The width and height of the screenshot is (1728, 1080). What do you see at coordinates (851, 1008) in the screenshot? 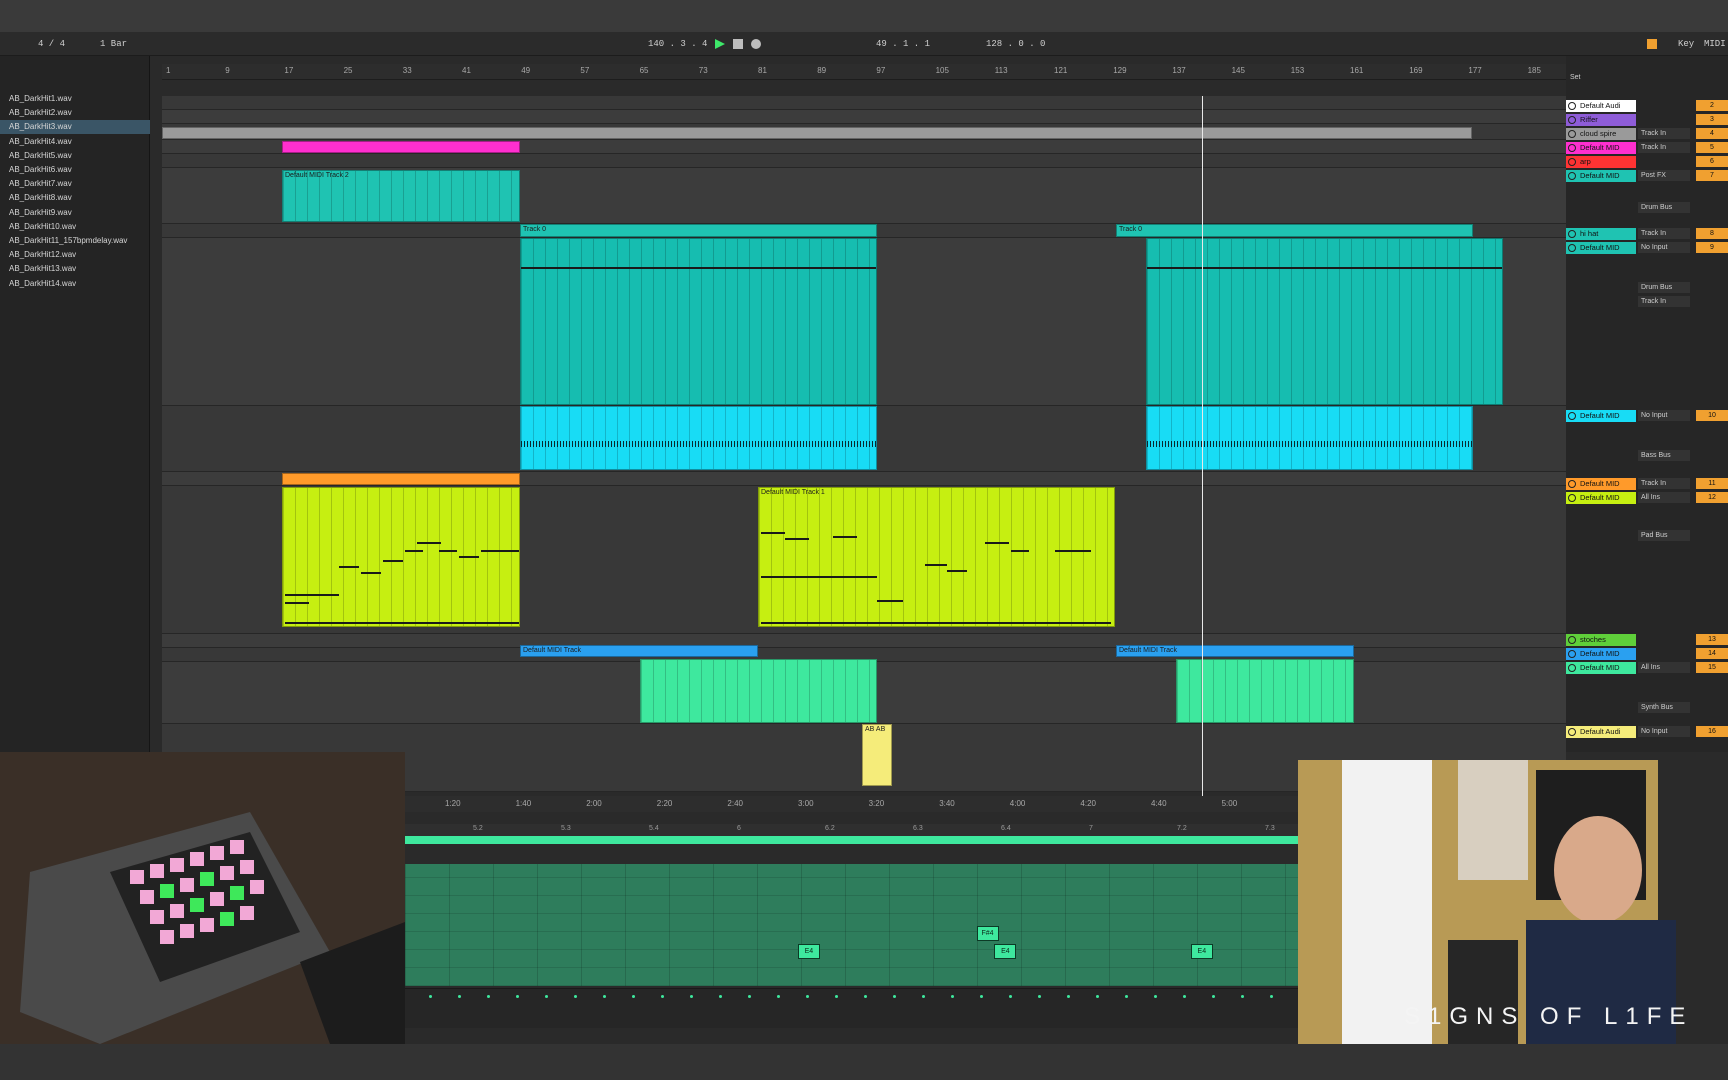
I see `velocity-lane` at bounding box center [851, 1008].